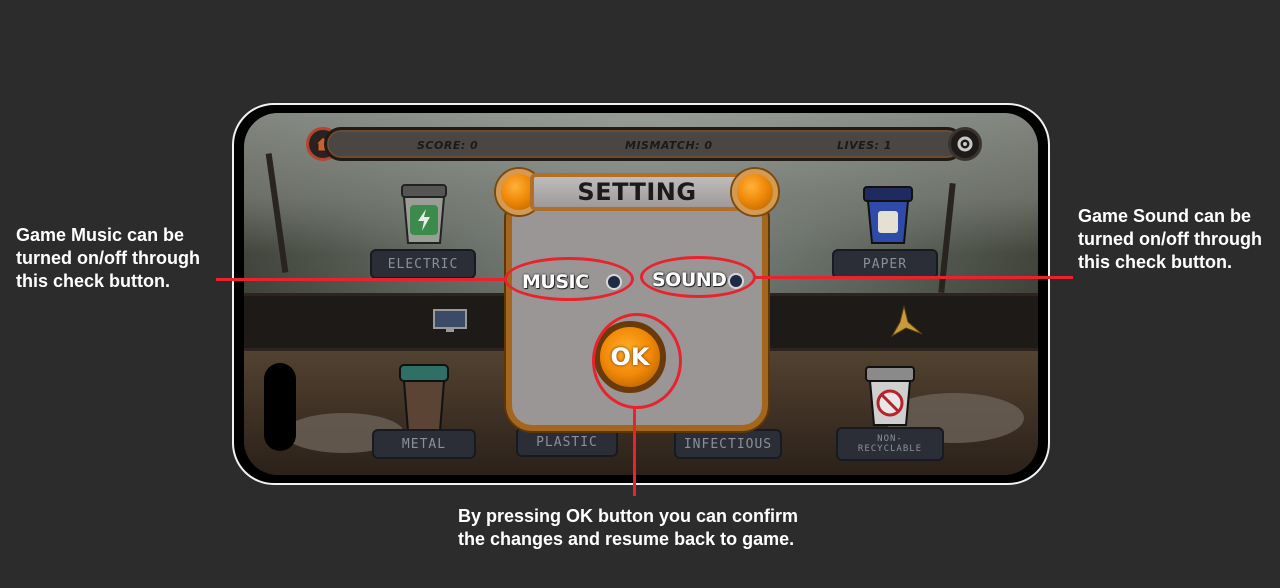  What do you see at coordinates (864, 145) in the screenshot?
I see `lives-display: LIVES: 1` at bounding box center [864, 145].